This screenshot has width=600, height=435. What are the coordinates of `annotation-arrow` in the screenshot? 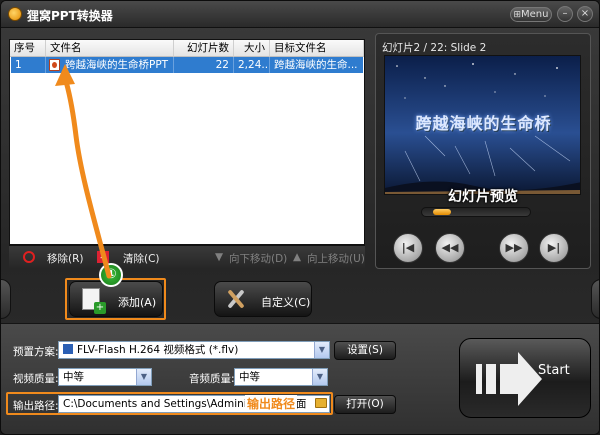 It's located at (83, 171).